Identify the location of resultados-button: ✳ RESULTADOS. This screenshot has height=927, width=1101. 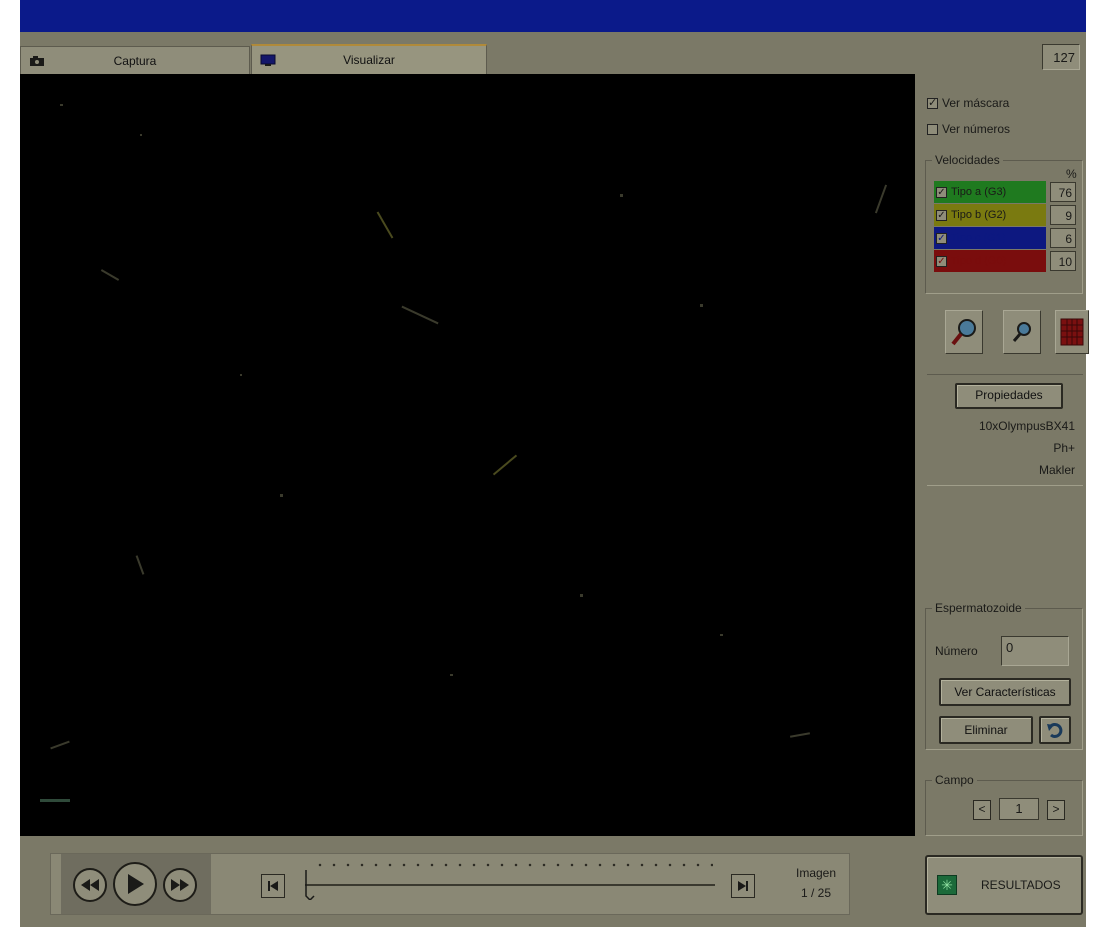
(1004, 885).